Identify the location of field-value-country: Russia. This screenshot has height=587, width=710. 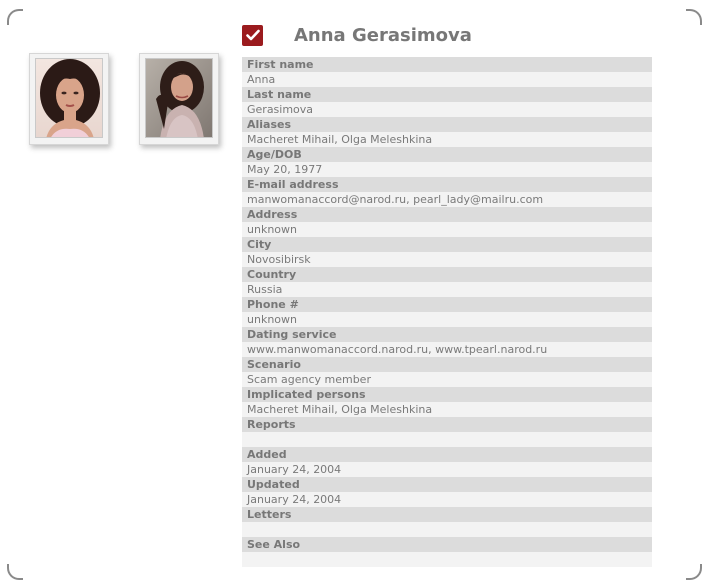
(447, 289).